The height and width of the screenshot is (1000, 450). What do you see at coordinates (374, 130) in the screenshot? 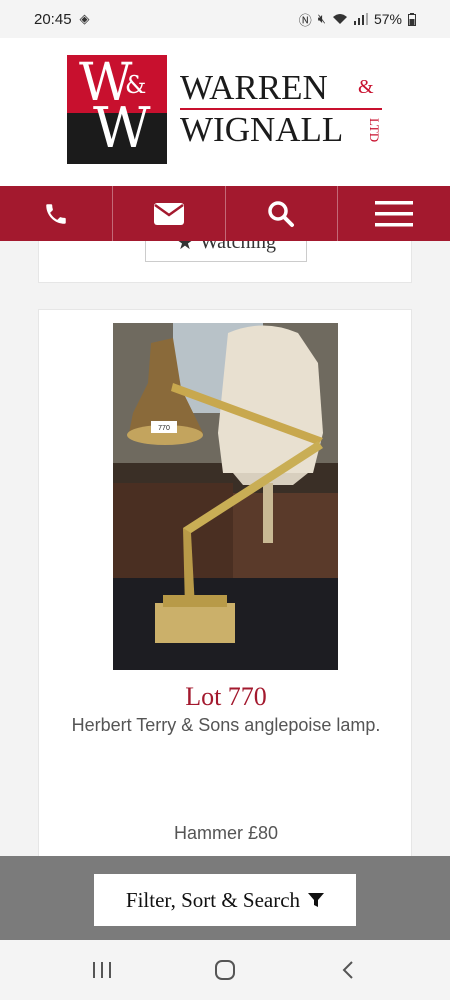
I see `brand-ltd: LTD` at bounding box center [374, 130].